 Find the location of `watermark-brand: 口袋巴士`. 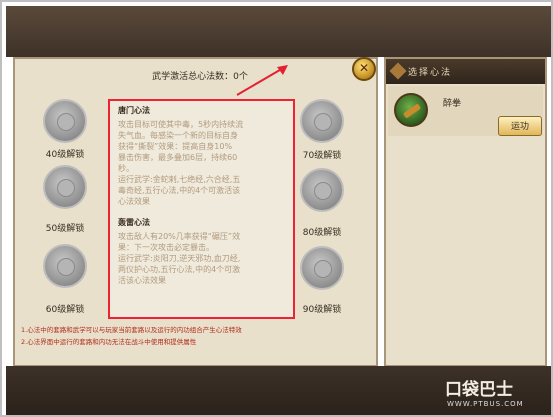

watermark-brand: 口袋巴士 is located at coordinates (479, 390).